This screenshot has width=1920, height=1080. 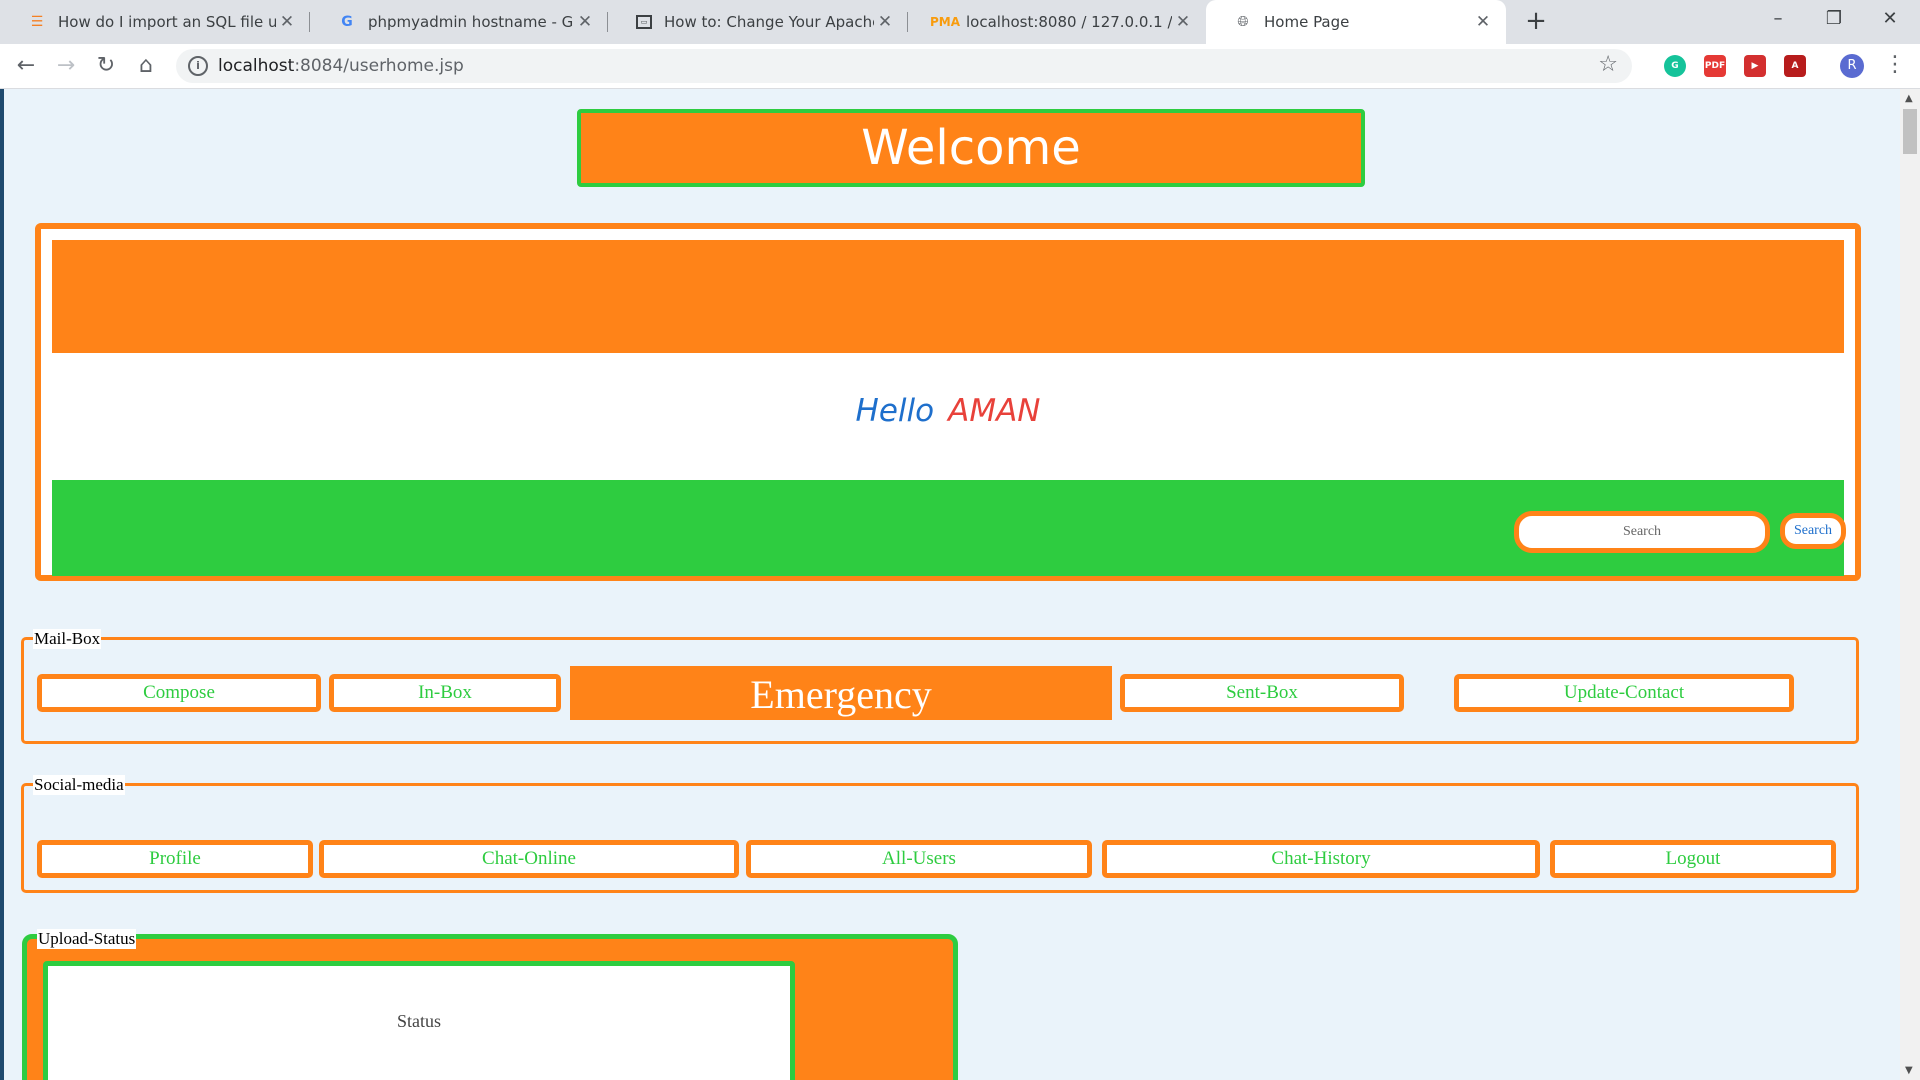 I want to click on new-tab-button: +, so click(x=1536, y=22).